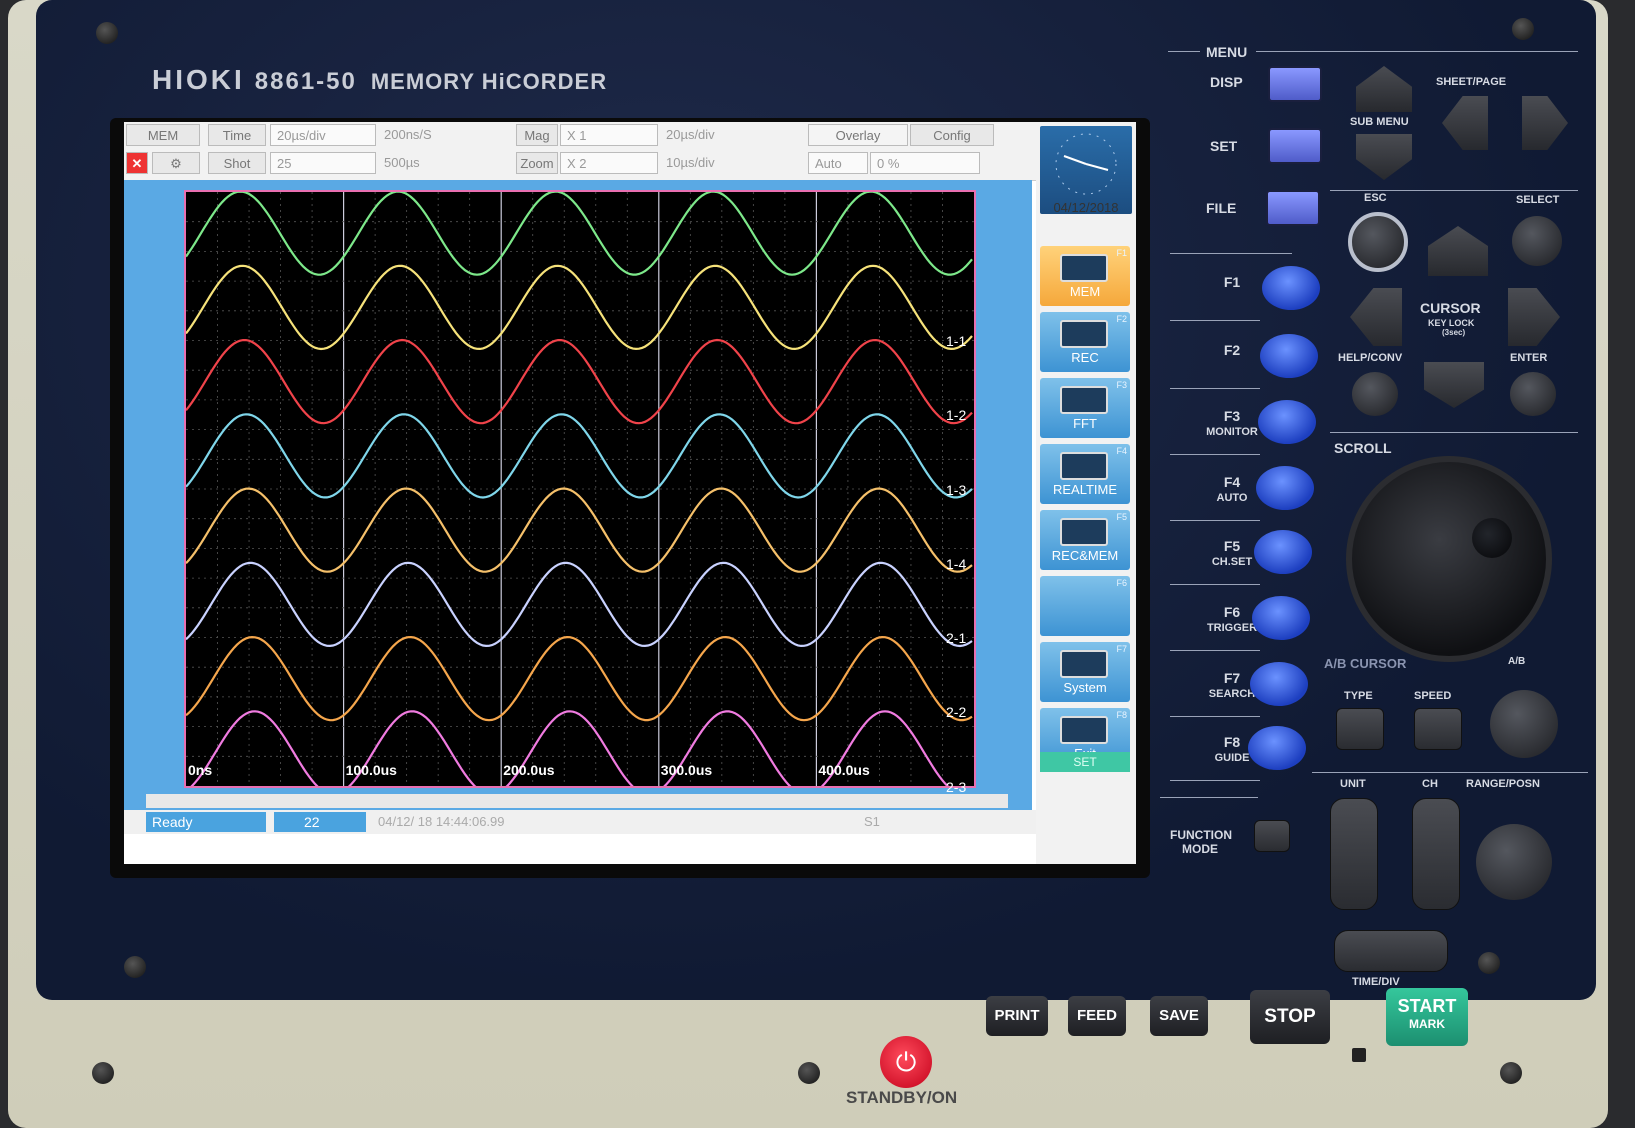 The width and height of the screenshot is (1635, 1128). Describe the element at coordinates (1433, 696) in the screenshot. I see `speed-label: SPEED` at that location.